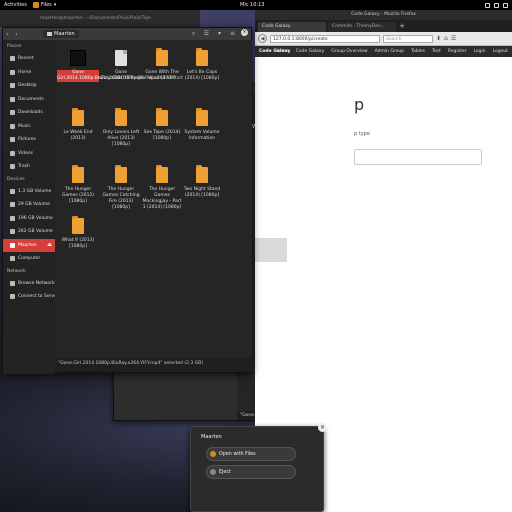 The height and width of the screenshot is (512, 512). I want to click on sidebar-item-label: Connect to Server, so click(38, 297).